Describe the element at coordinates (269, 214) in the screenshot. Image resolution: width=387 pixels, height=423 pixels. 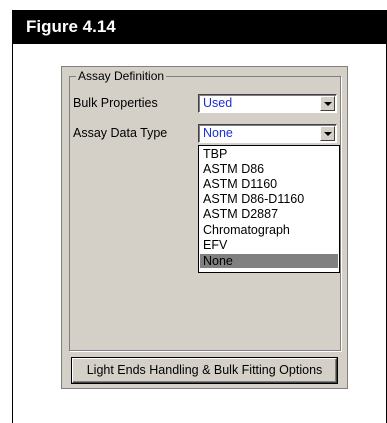
I see `dropdown-option: ASTM D2887` at that location.